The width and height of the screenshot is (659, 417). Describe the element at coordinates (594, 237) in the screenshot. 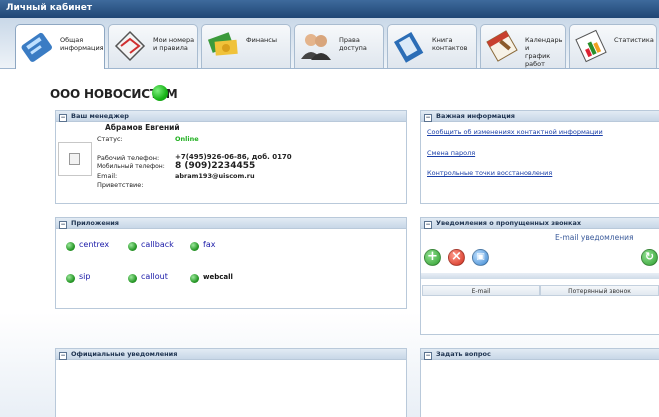

I see `email-notifications-title: E-mail уведомления` at that location.